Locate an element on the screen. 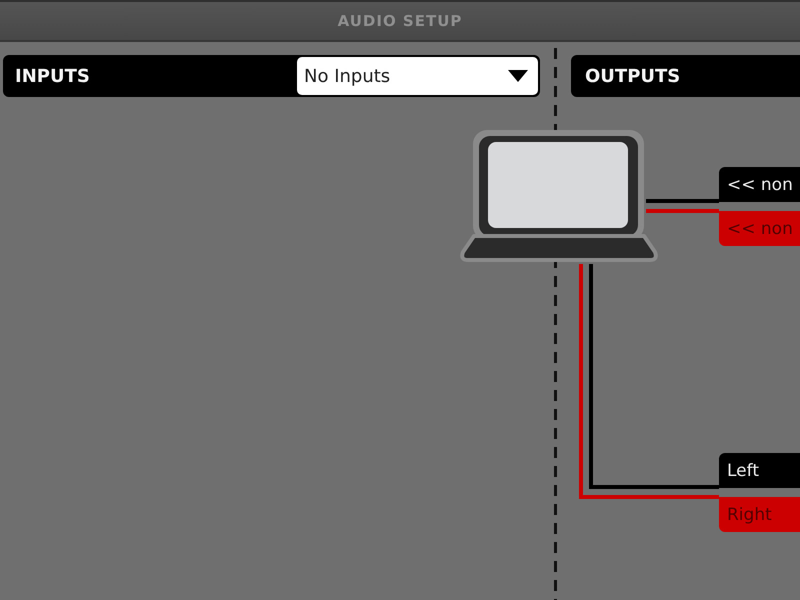  caret-icon is located at coordinates (518, 76).